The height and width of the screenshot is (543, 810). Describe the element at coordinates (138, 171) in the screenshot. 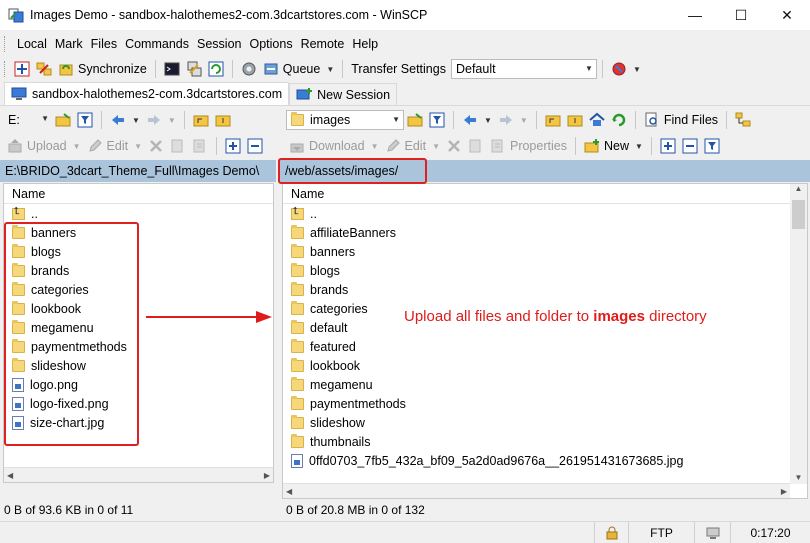

I see `local-path-bar: E:\BRIDO_3dcart_Theme_Full\Images Demo\` at that location.